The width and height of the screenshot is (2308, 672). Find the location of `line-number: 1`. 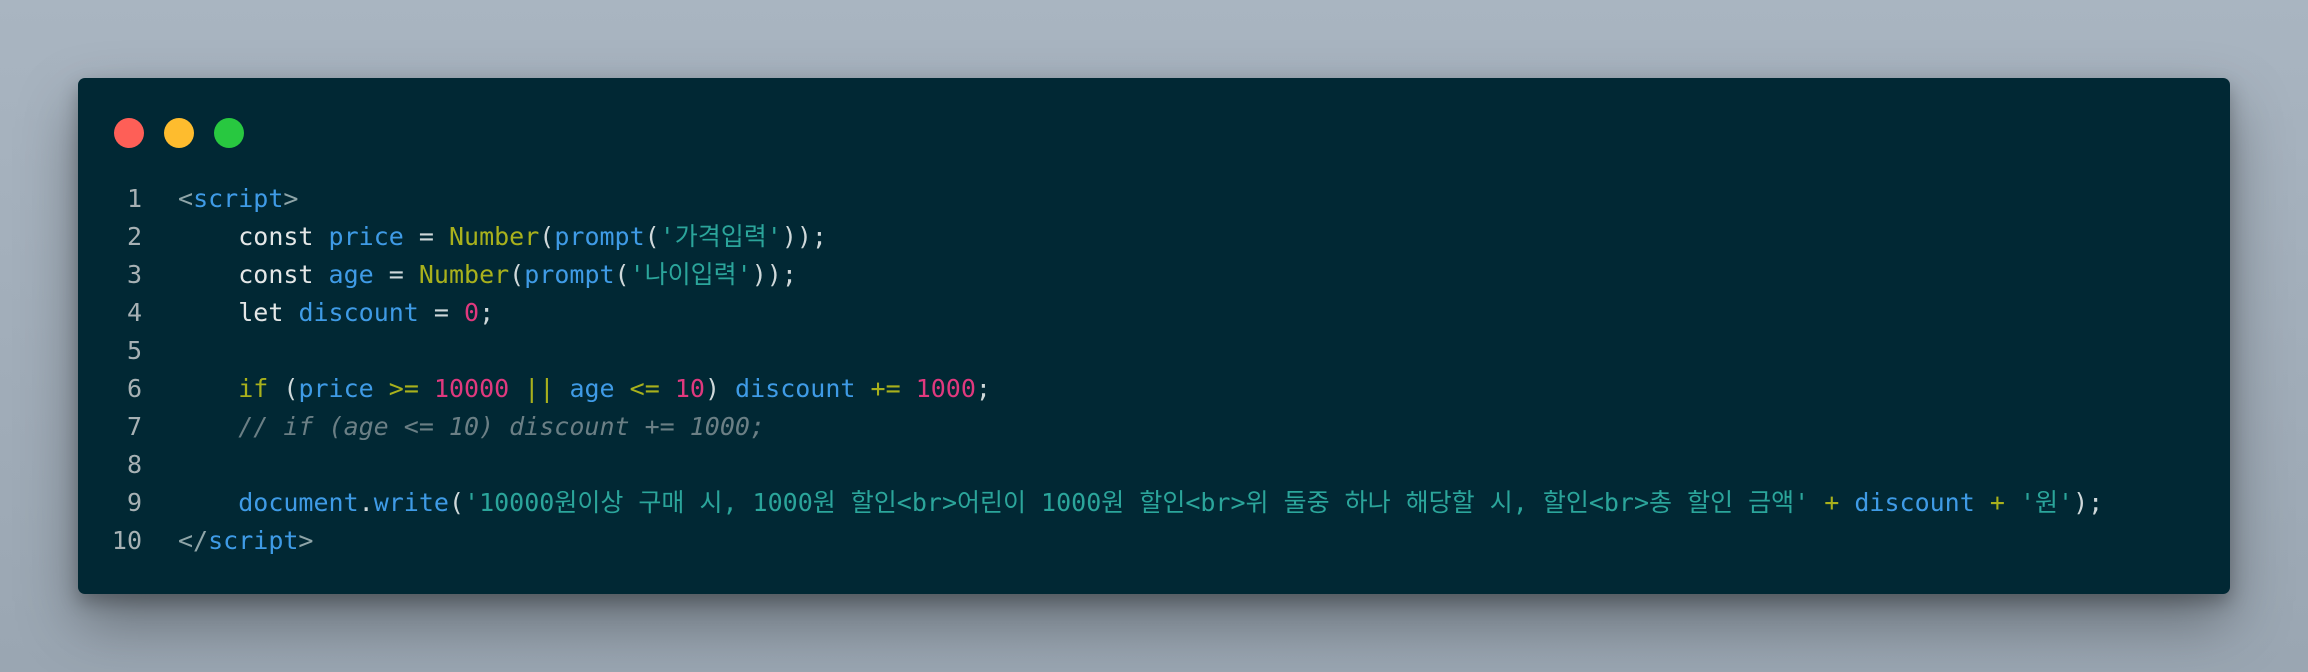

line-number: 1 is located at coordinates (134, 198).